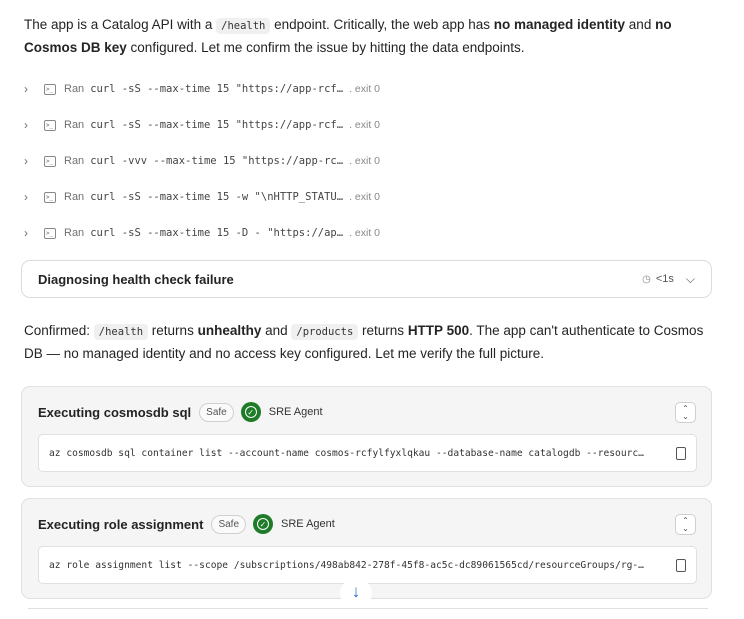 The image size is (744, 619). What do you see at coordinates (121, 524) in the screenshot?
I see `card-title: Executing role assignment` at bounding box center [121, 524].